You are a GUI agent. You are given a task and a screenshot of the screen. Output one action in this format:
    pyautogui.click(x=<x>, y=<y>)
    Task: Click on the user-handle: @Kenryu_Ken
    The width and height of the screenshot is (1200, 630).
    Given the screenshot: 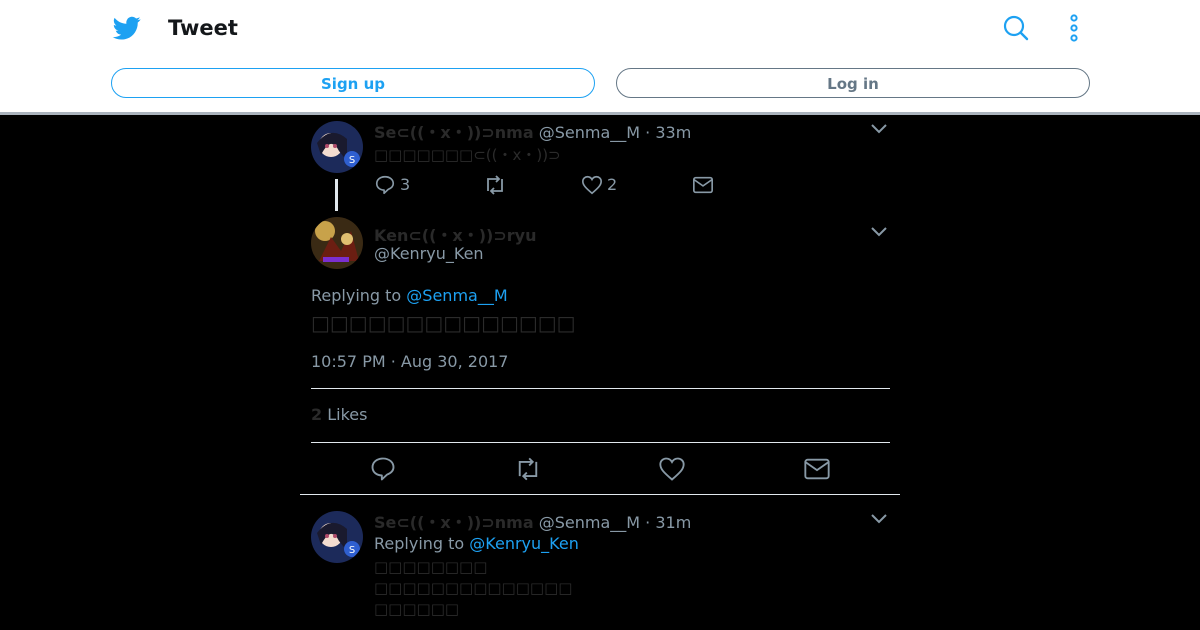 What is the action you would take?
    pyautogui.click(x=429, y=253)
    